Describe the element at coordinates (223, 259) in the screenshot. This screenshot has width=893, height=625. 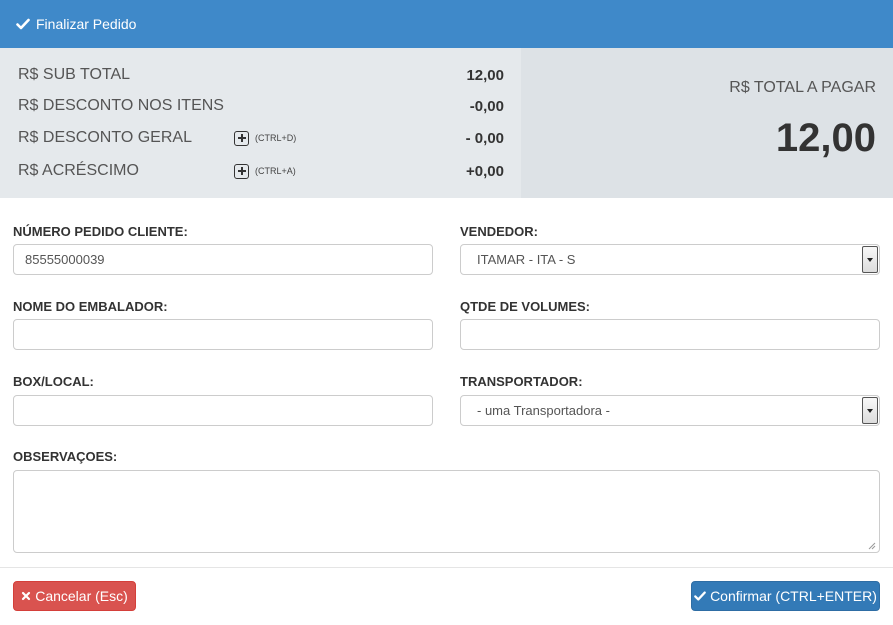
I see `order-number-input` at that location.